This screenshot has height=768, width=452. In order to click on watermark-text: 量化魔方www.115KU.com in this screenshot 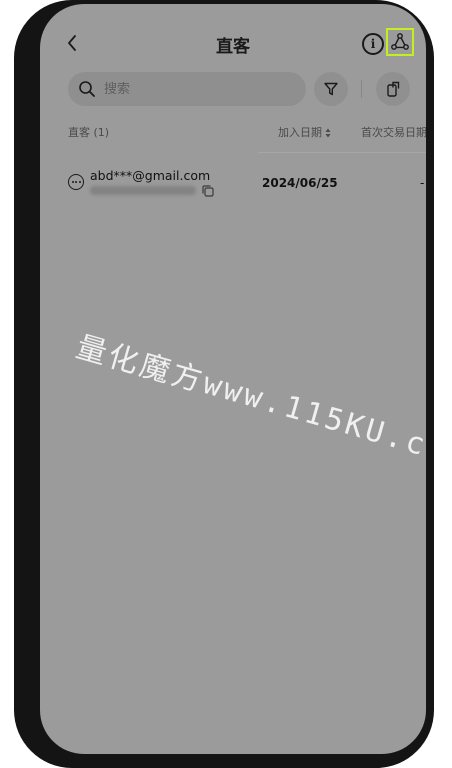, I will do `click(249, 402)`.